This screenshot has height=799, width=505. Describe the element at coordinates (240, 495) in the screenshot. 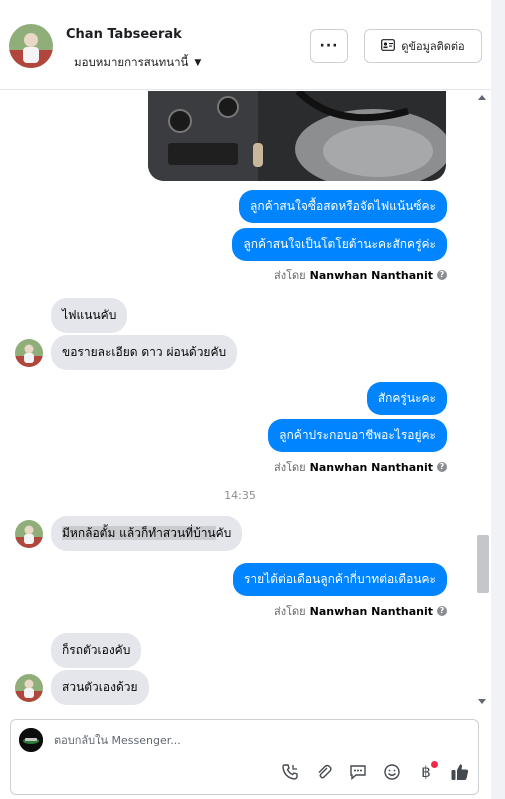

I see `timestamp: 14:35` at that location.